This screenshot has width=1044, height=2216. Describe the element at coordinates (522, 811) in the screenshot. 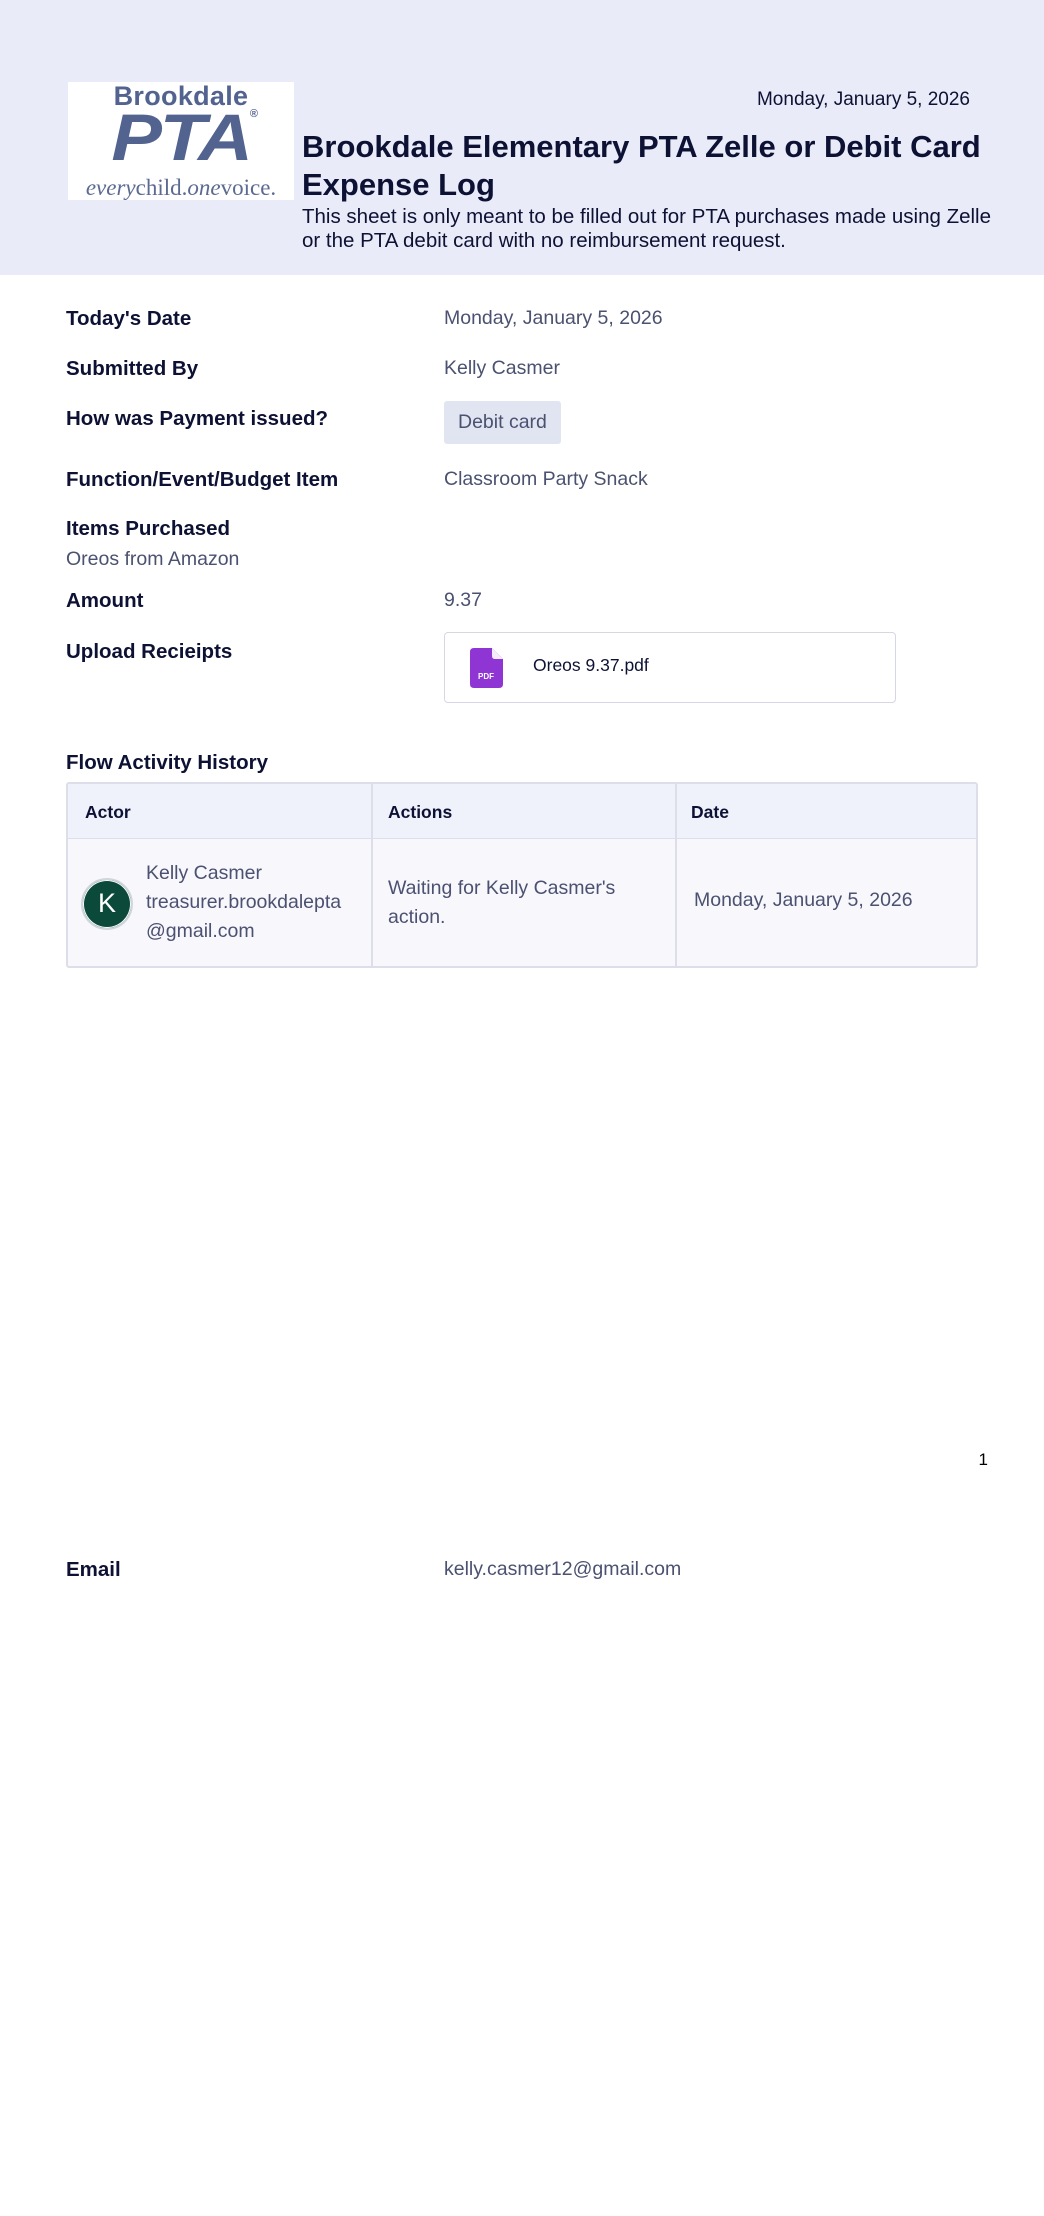

I see `table-header: Actor Actions Date` at that location.